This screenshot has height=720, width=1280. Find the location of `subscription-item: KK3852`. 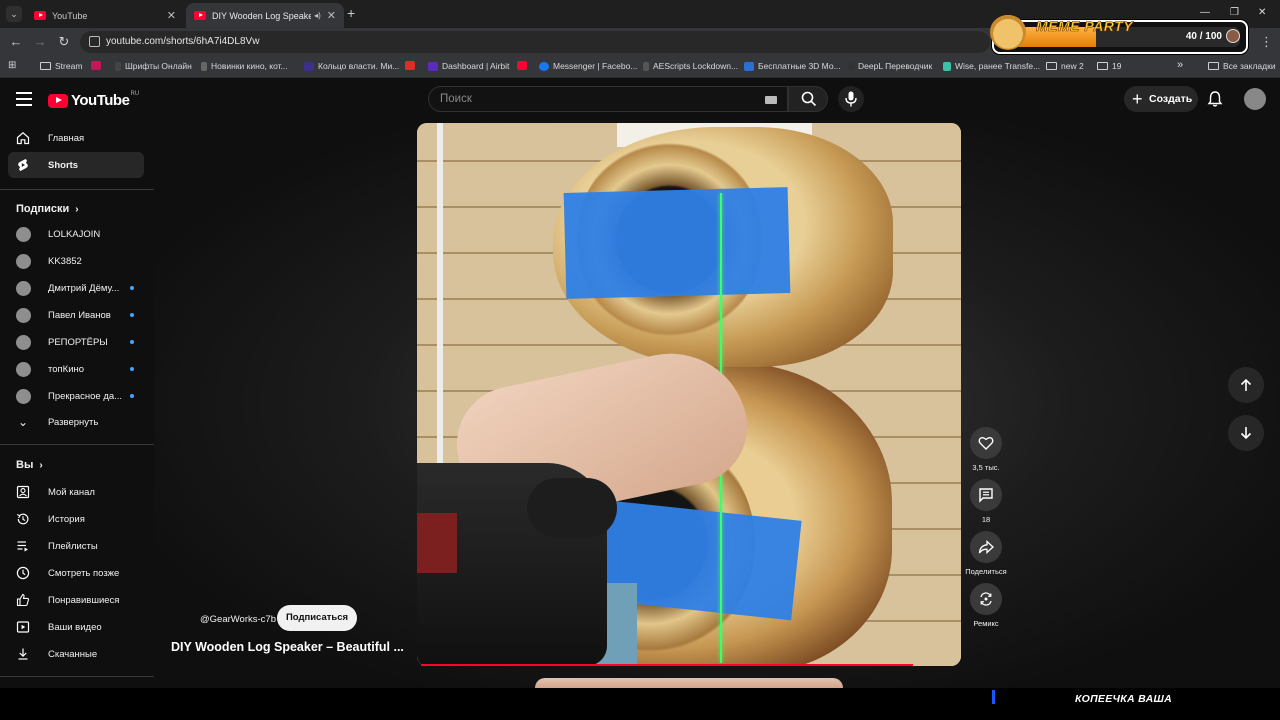

subscription-item: KK3852 is located at coordinates (76, 261).